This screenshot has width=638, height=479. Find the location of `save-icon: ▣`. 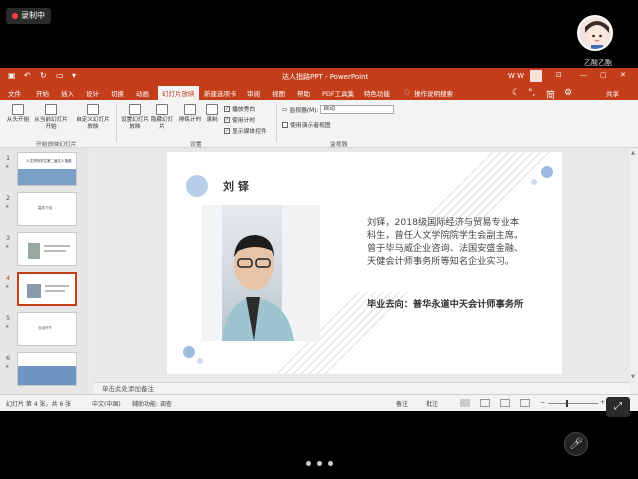

save-icon: ▣ is located at coordinates (12, 75).